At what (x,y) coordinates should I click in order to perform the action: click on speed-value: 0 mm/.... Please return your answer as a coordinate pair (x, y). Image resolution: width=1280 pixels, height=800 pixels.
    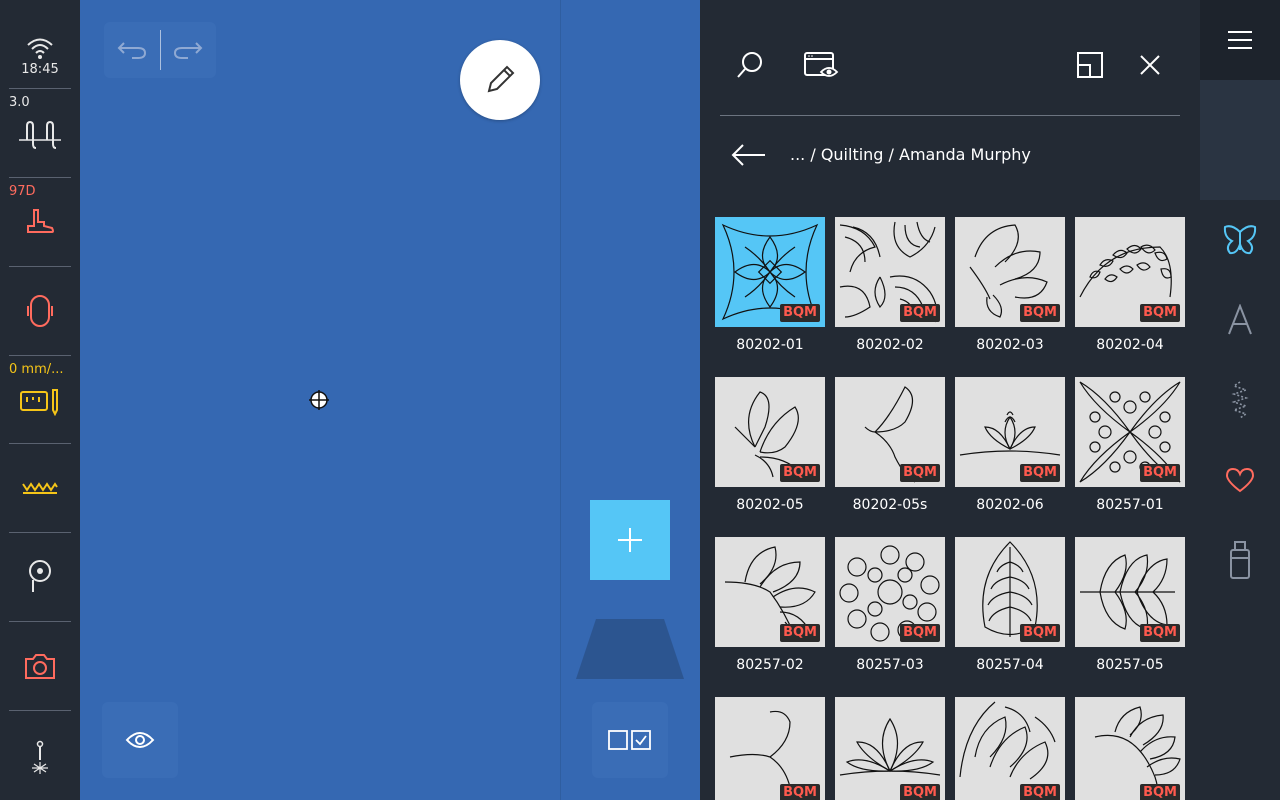
    Looking at the image, I should click on (36, 369).